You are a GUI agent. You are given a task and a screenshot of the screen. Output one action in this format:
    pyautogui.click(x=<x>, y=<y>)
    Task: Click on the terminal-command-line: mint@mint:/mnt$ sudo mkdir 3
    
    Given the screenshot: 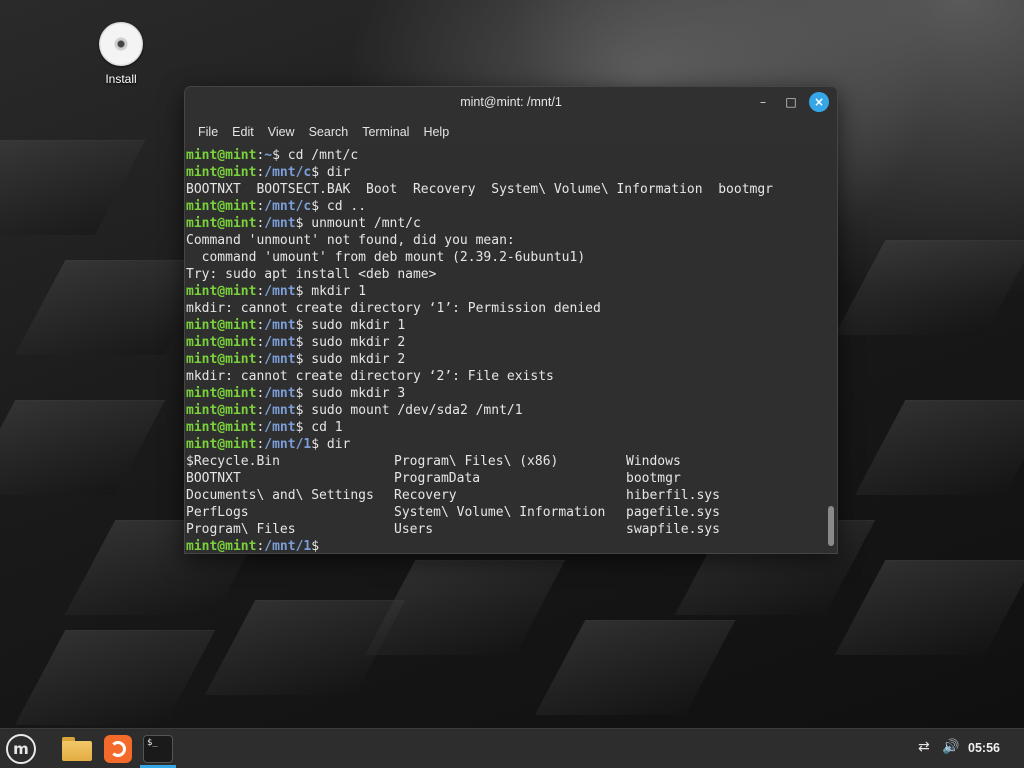 What is the action you would take?
    pyautogui.click(x=296, y=393)
    